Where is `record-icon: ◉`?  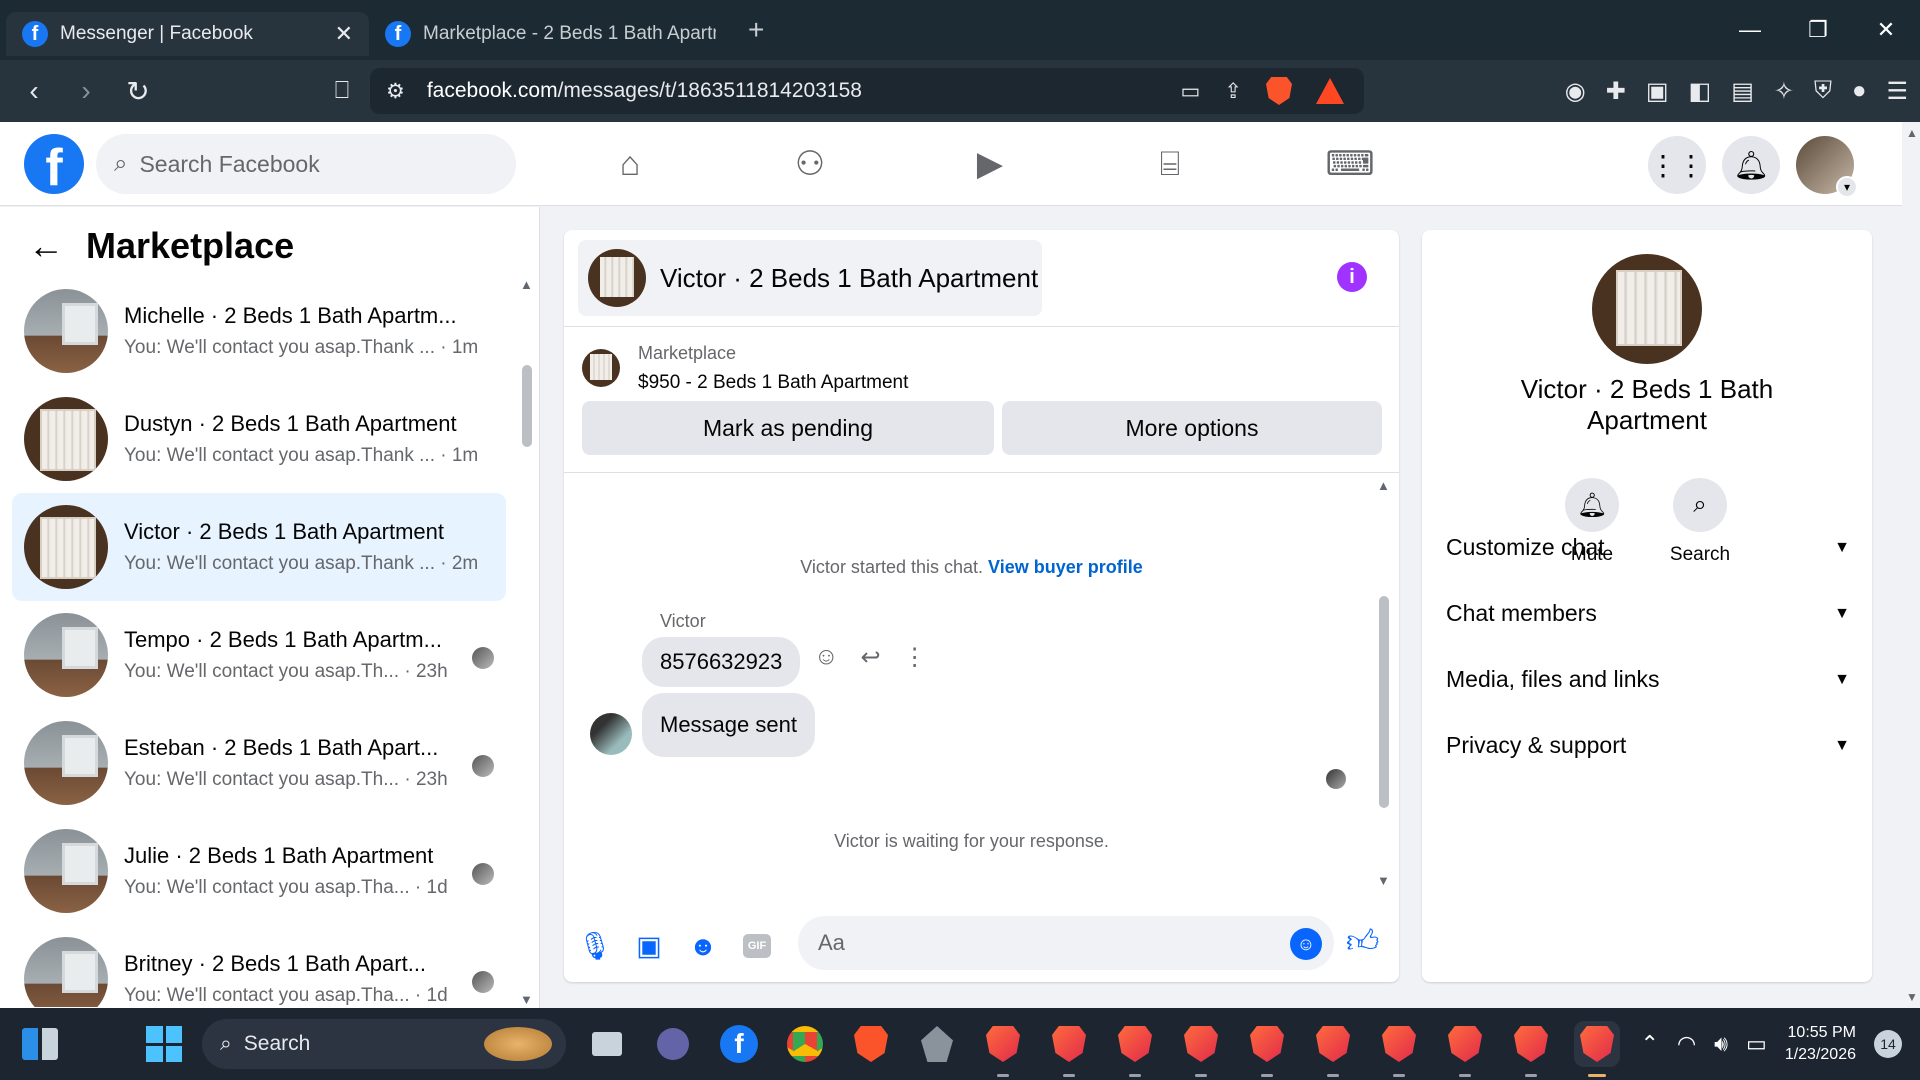
record-icon: ◉ is located at coordinates (1575, 91).